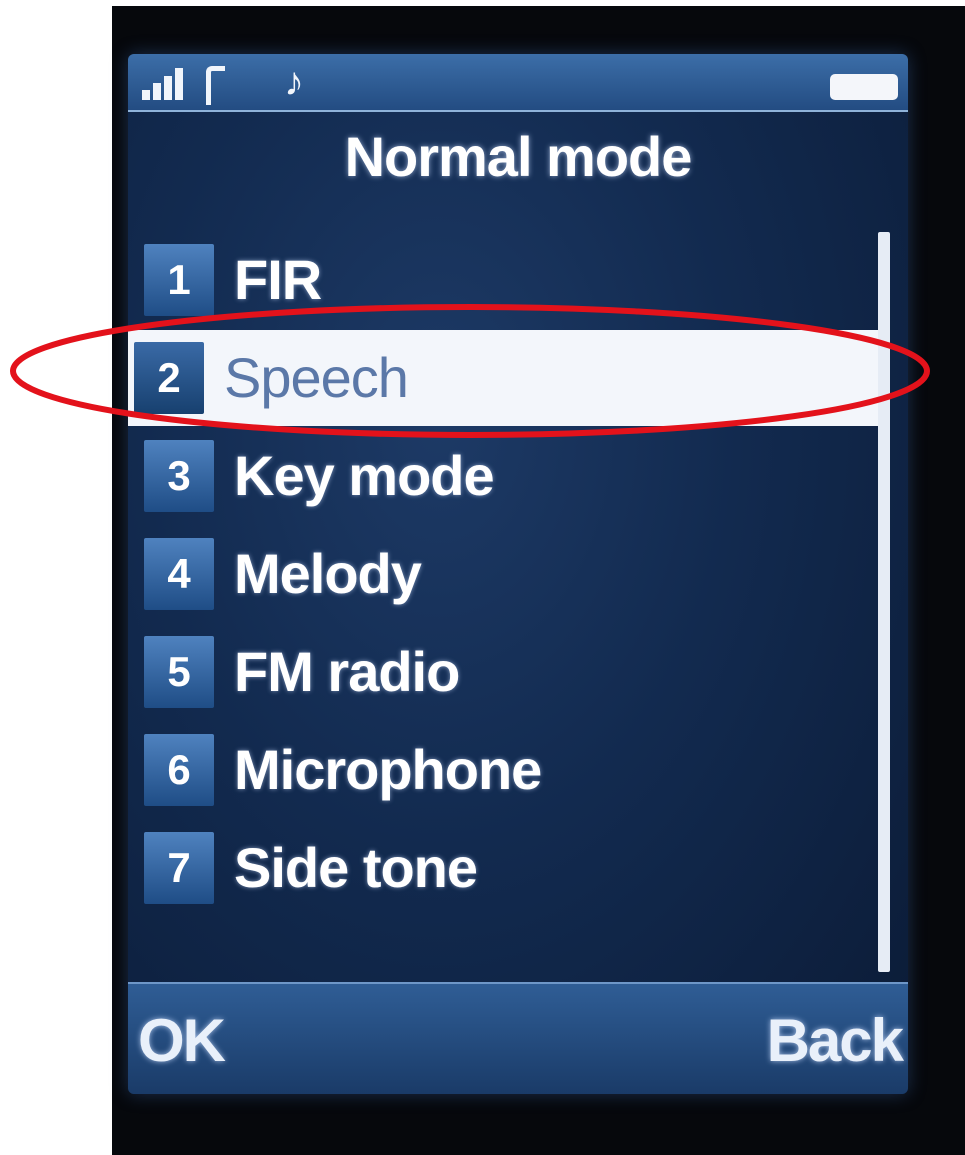  What do you see at coordinates (388, 769) in the screenshot?
I see `menu-item-label: Microphone` at bounding box center [388, 769].